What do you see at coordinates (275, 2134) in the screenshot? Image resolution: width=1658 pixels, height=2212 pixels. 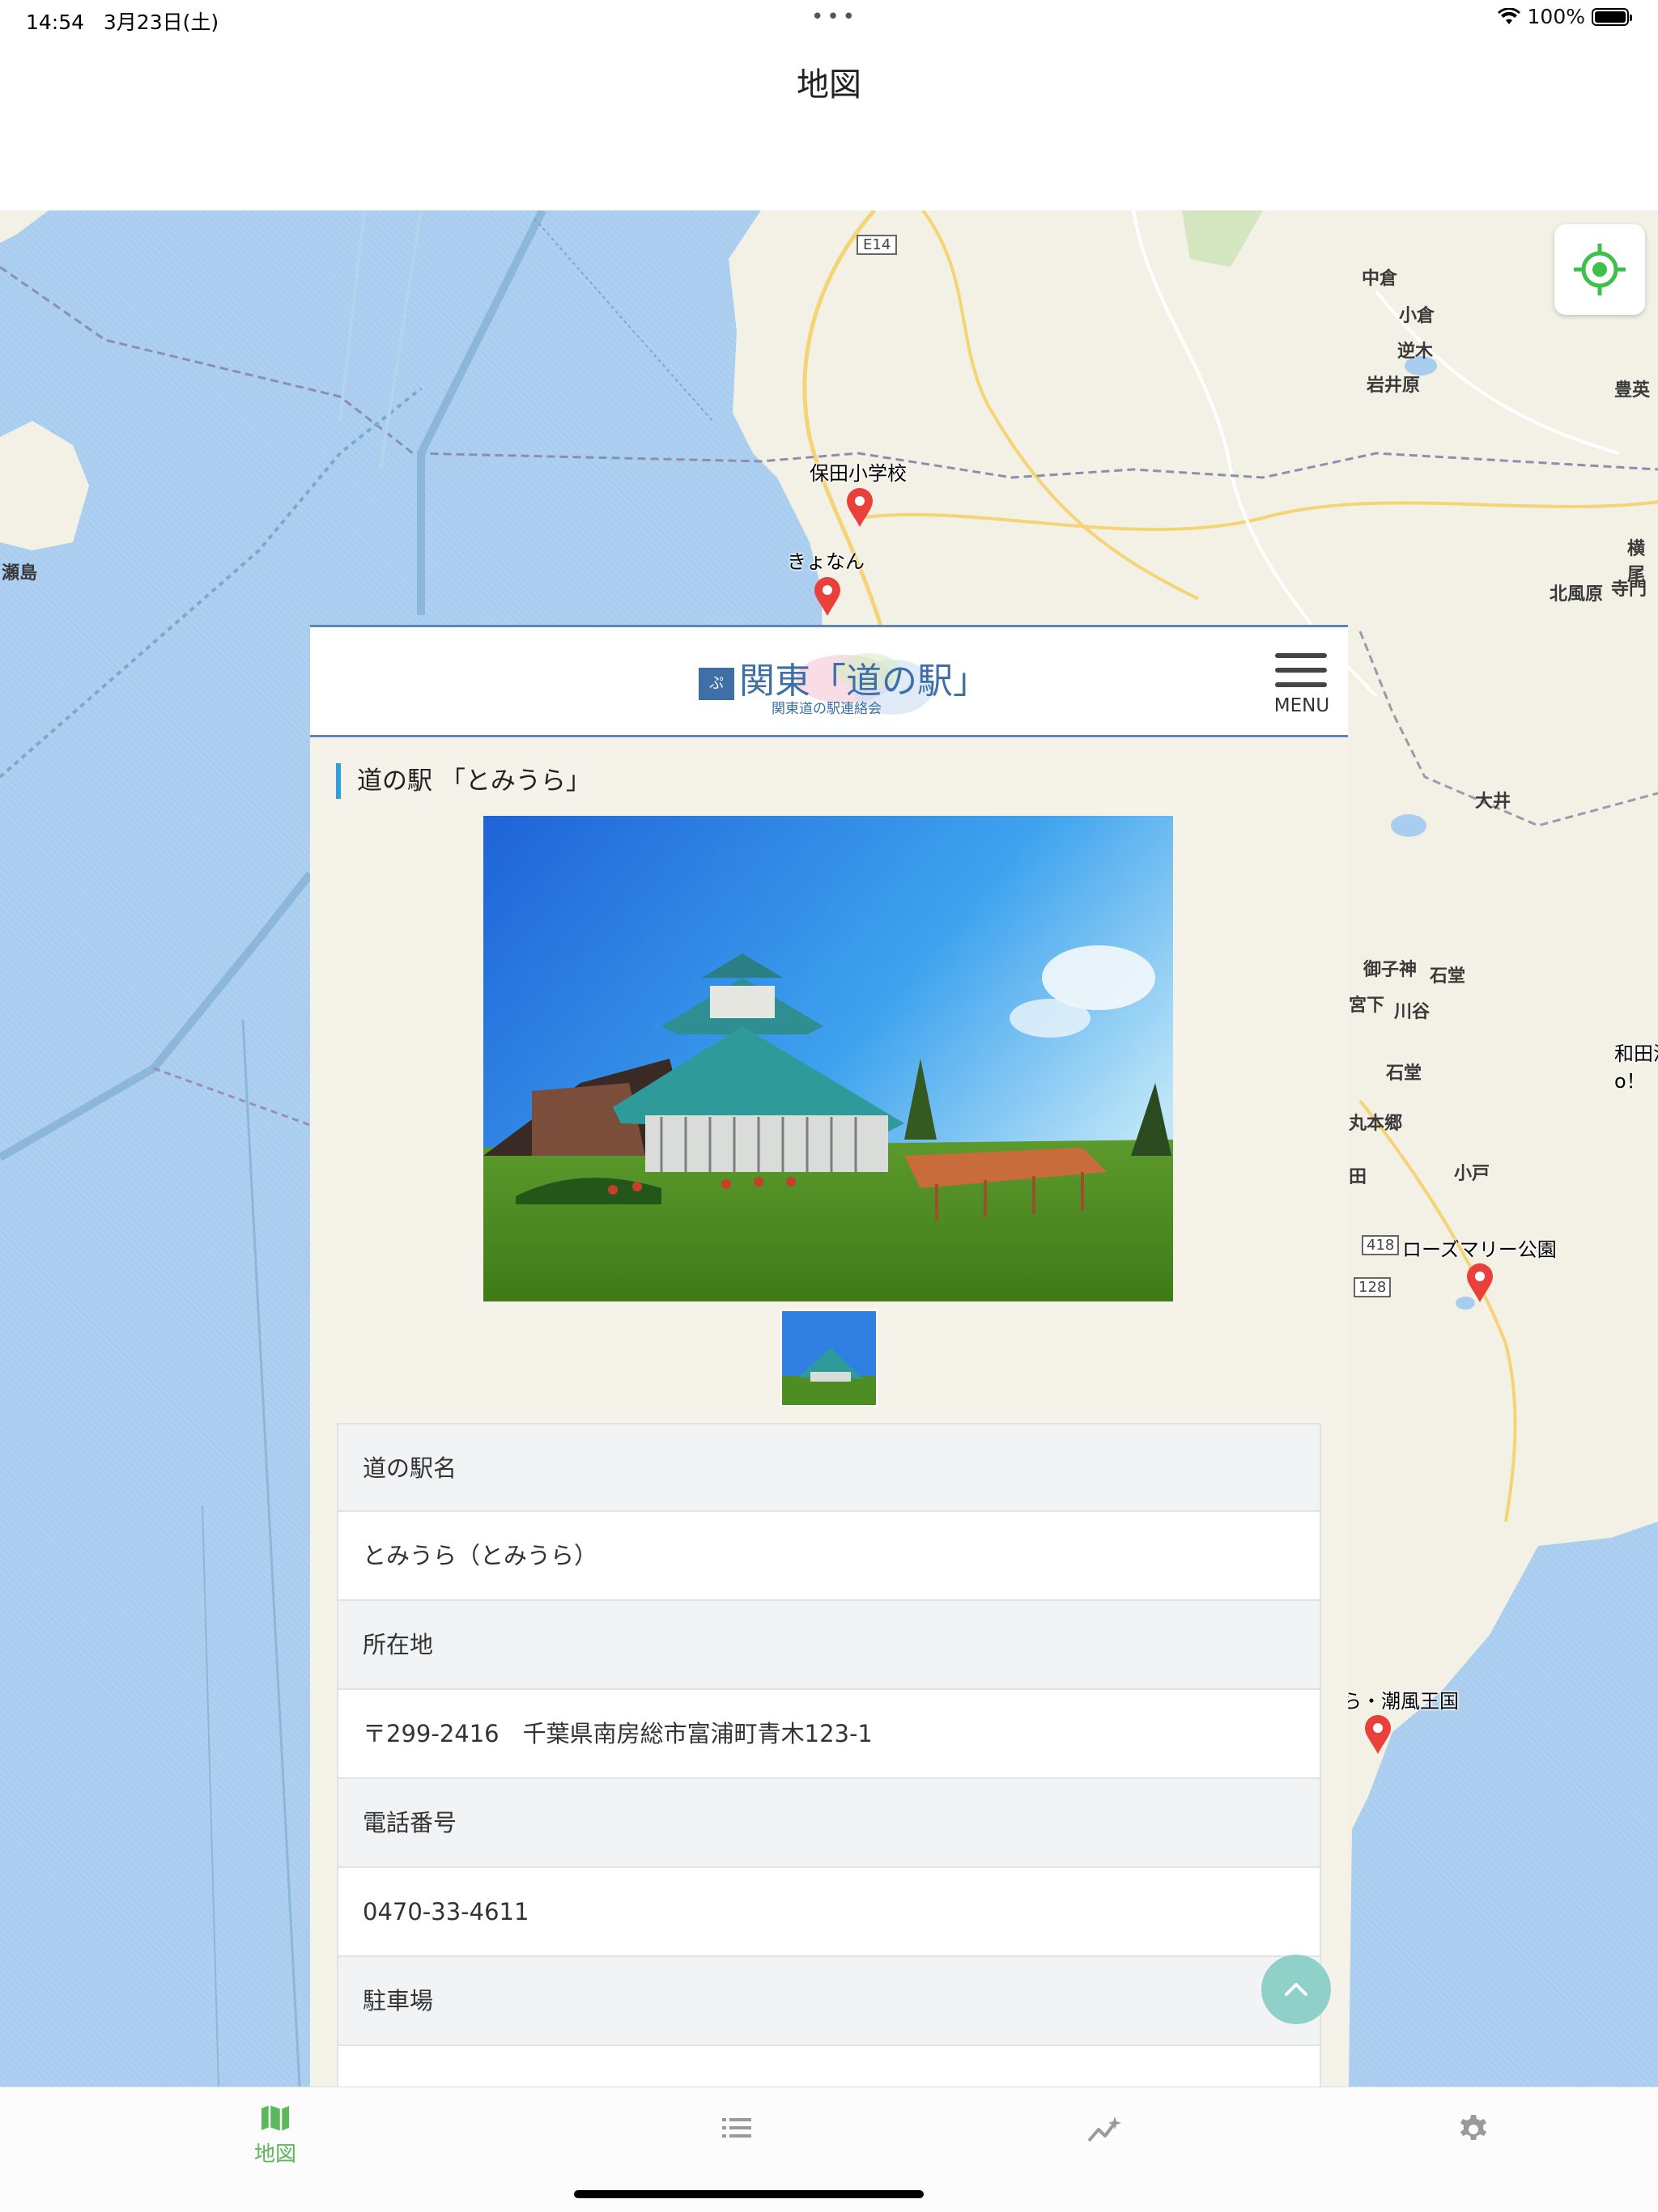 I see `tab-map: 地図` at bounding box center [275, 2134].